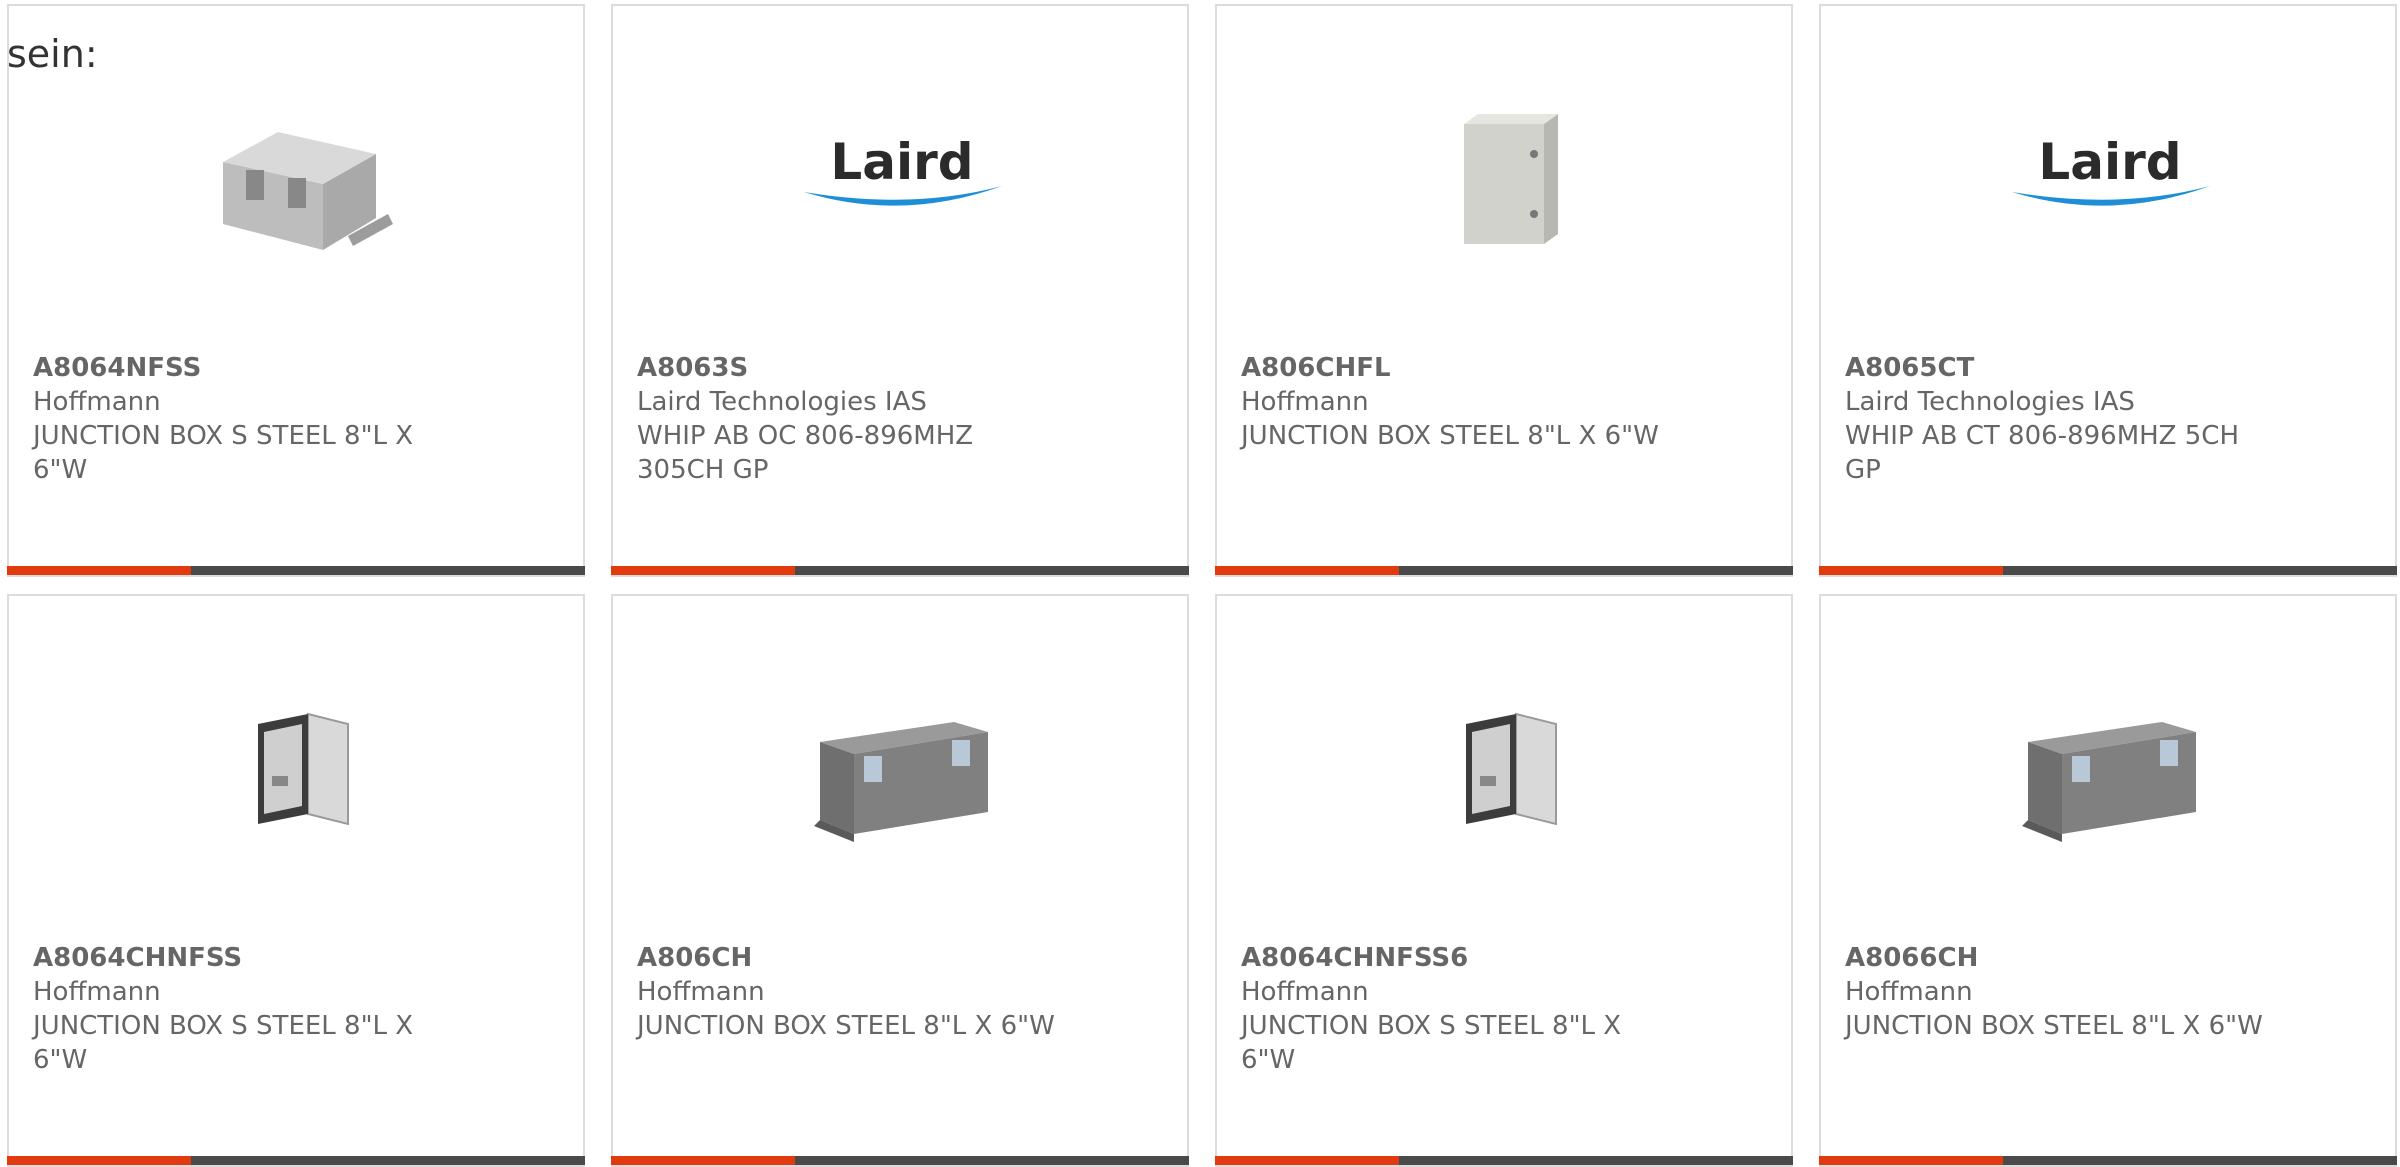 This screenshot has width=2400, height=1167. I want to click on part-number: A8063S, so click(847, 368).